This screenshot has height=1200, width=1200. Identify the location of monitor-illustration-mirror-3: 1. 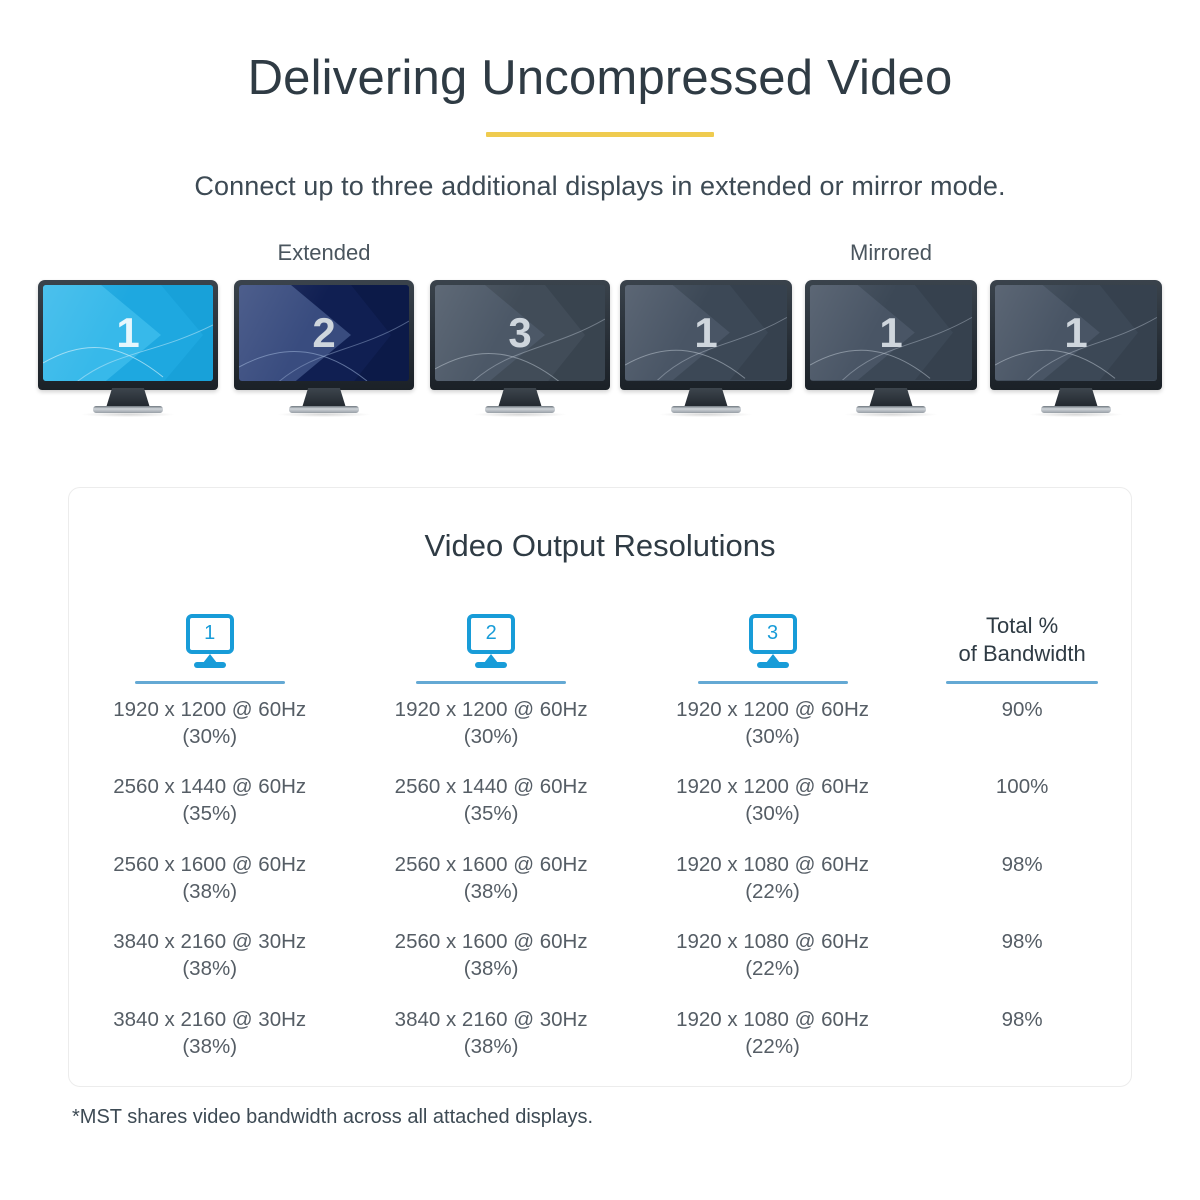
(1076, 348).